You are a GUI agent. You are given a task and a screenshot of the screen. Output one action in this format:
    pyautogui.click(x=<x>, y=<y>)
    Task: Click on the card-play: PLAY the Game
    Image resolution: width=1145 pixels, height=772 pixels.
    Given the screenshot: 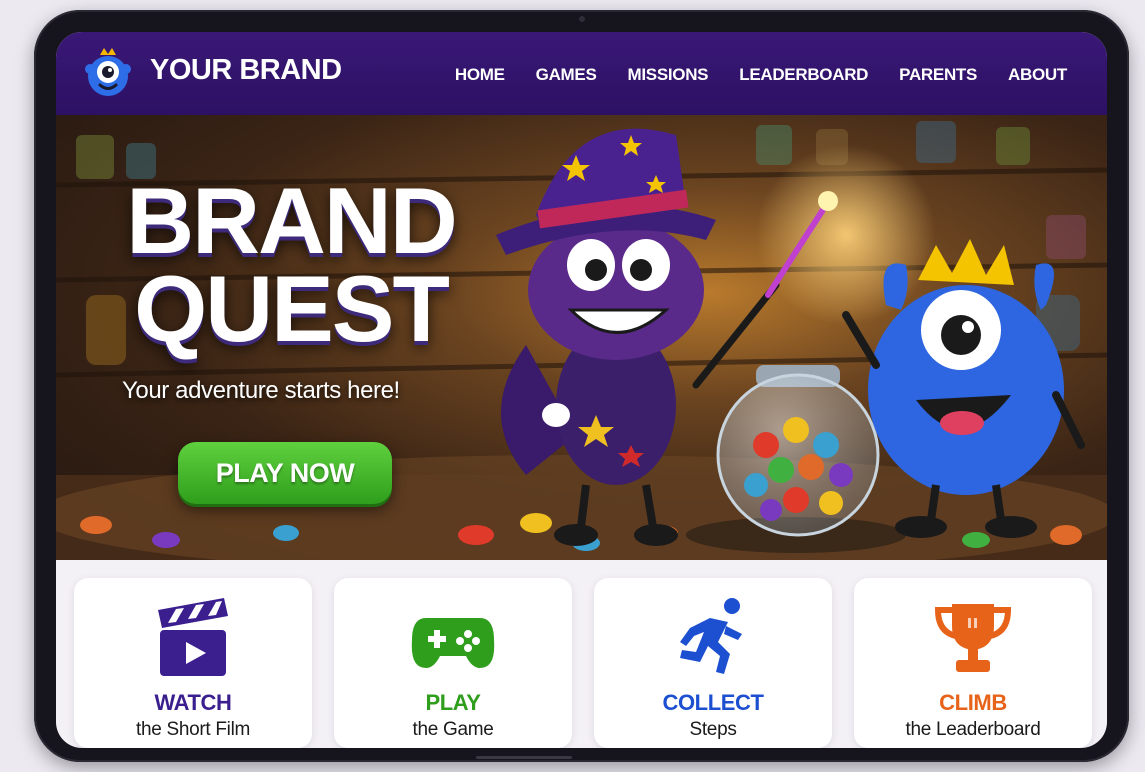 What is the action you would take?
    pyautogui.click(x=453, y=663)
    